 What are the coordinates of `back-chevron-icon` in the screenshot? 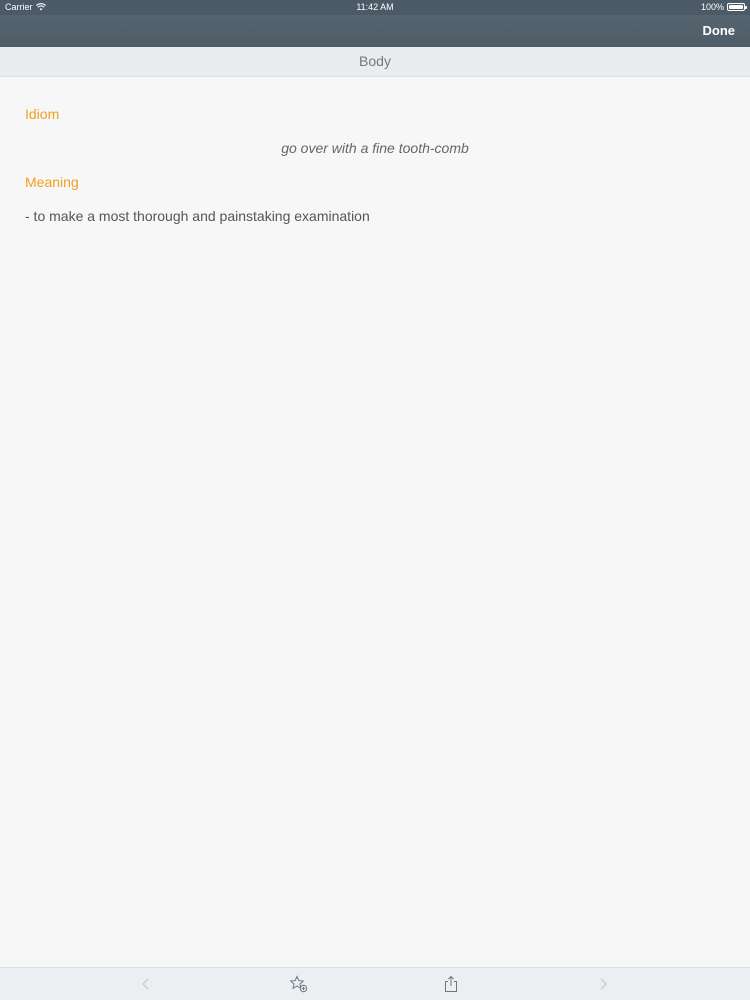 It's located at (145, 984).